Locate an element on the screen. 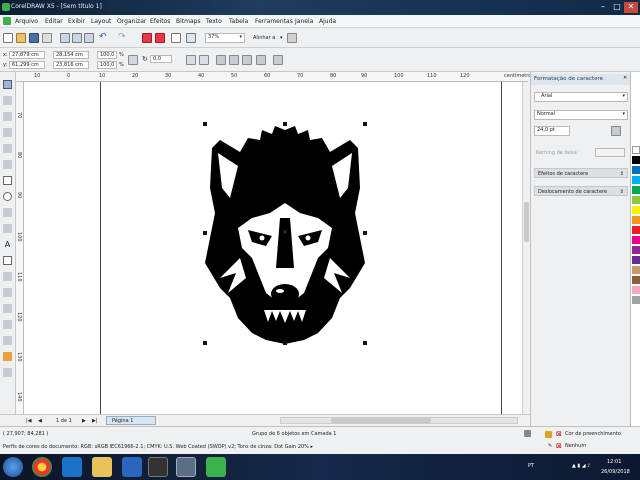  internet-explorer-taskbar-icon is located at coordinates (72, 467).